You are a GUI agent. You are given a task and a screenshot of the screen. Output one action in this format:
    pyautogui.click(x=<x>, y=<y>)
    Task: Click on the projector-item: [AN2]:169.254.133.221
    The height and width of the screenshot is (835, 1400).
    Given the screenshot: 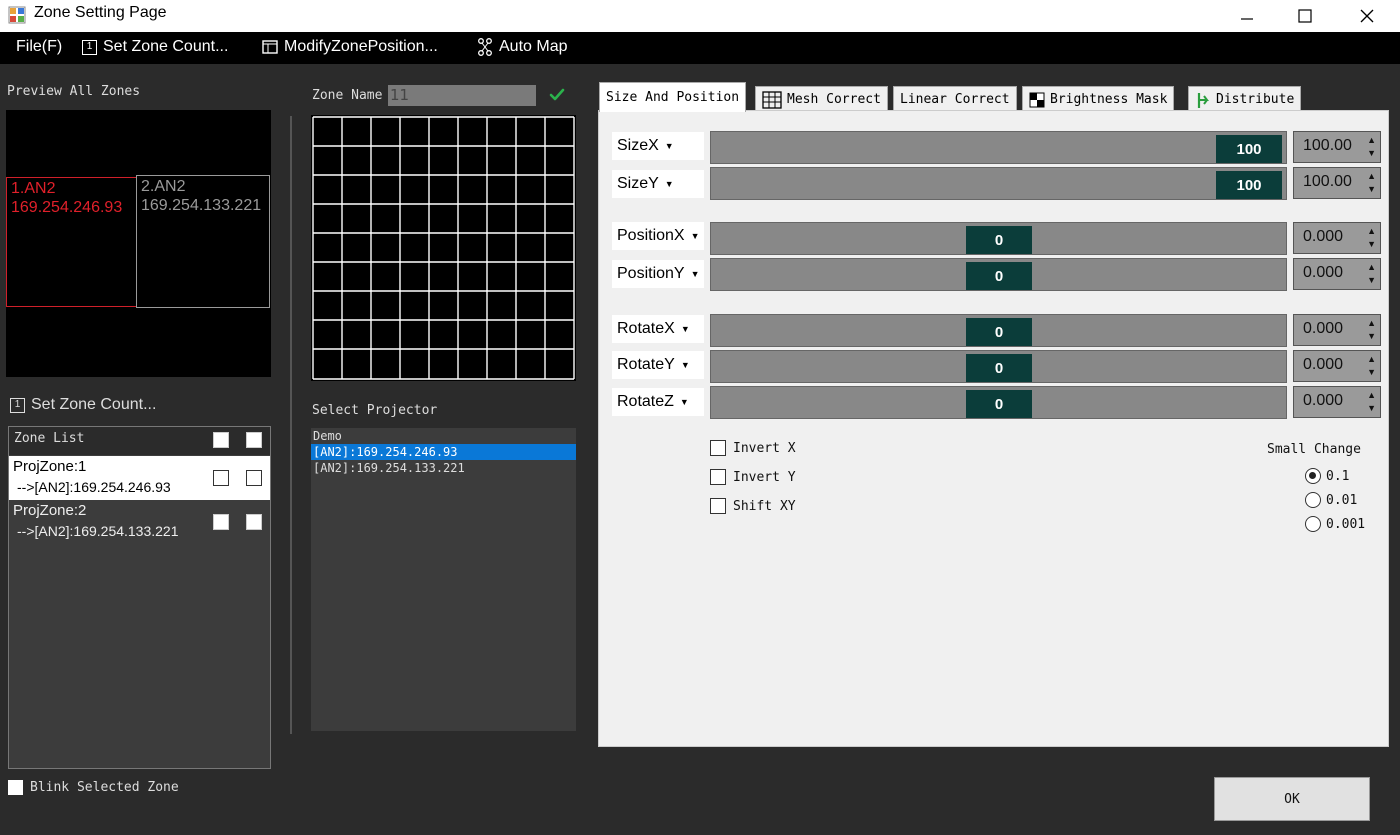 What is the action you would take?
    pyautogui.click(x=443, y=468)
    